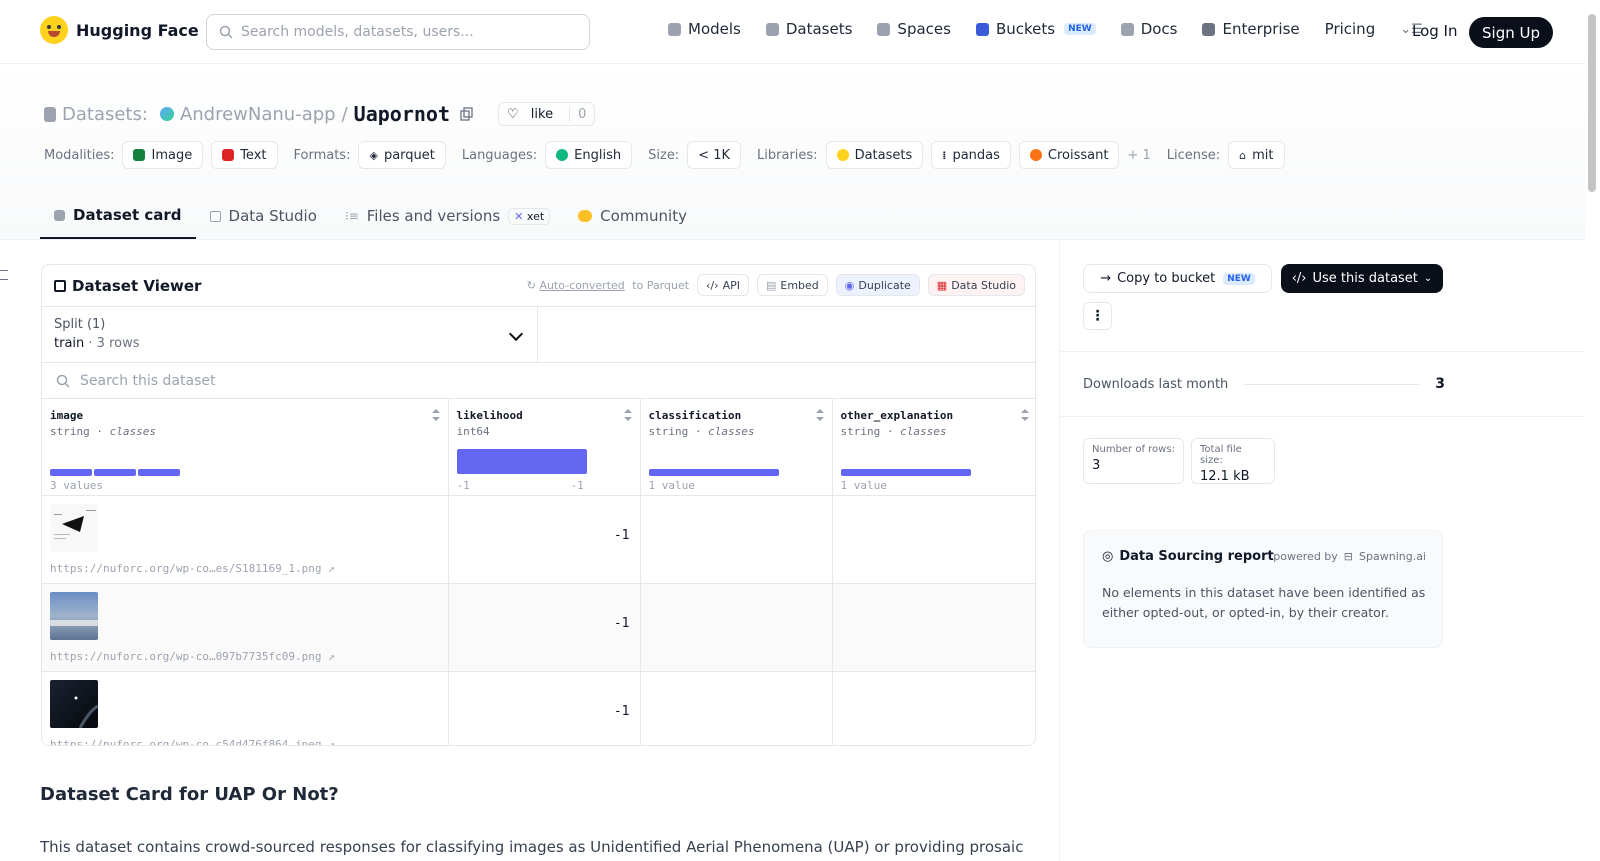 The width and height of the screenshot is (1600, 861). What do you see at coordinates (1256, 155) in the screenshot?
I see `license-chip: ⌂ mit` at bounding box center [1256, 155].